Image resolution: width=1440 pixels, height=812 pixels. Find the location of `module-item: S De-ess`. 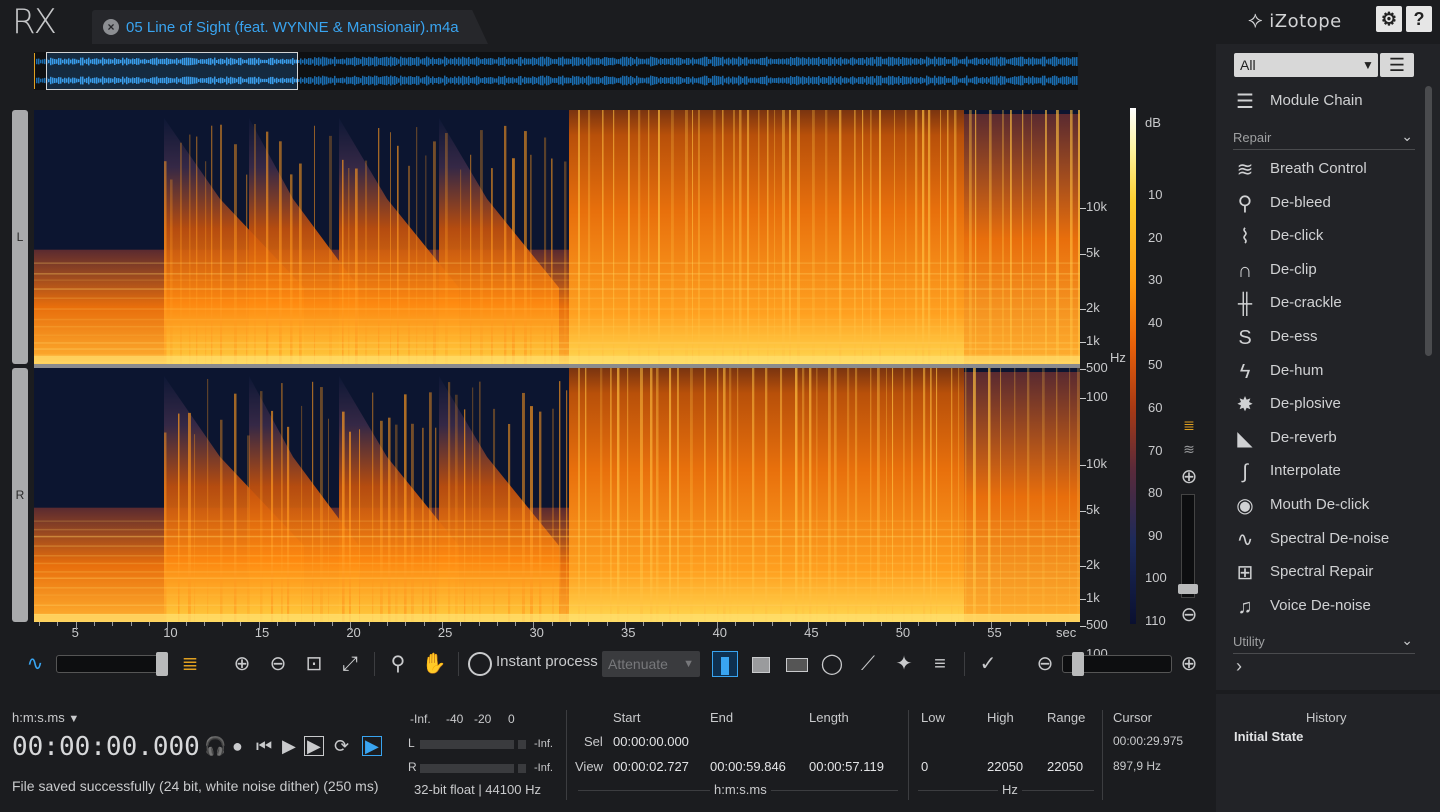

module-item: S De-ess is located at coordinates (1325, 338).